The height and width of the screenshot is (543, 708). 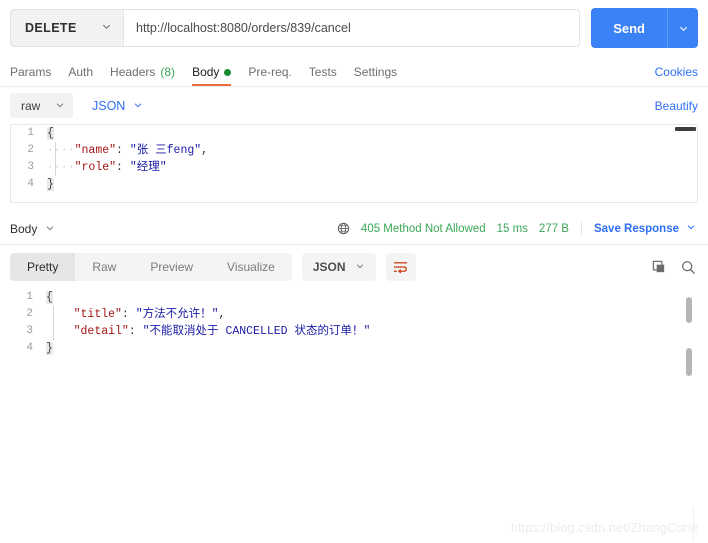 I want to click on request-url-input, so click(x=352, y=28).